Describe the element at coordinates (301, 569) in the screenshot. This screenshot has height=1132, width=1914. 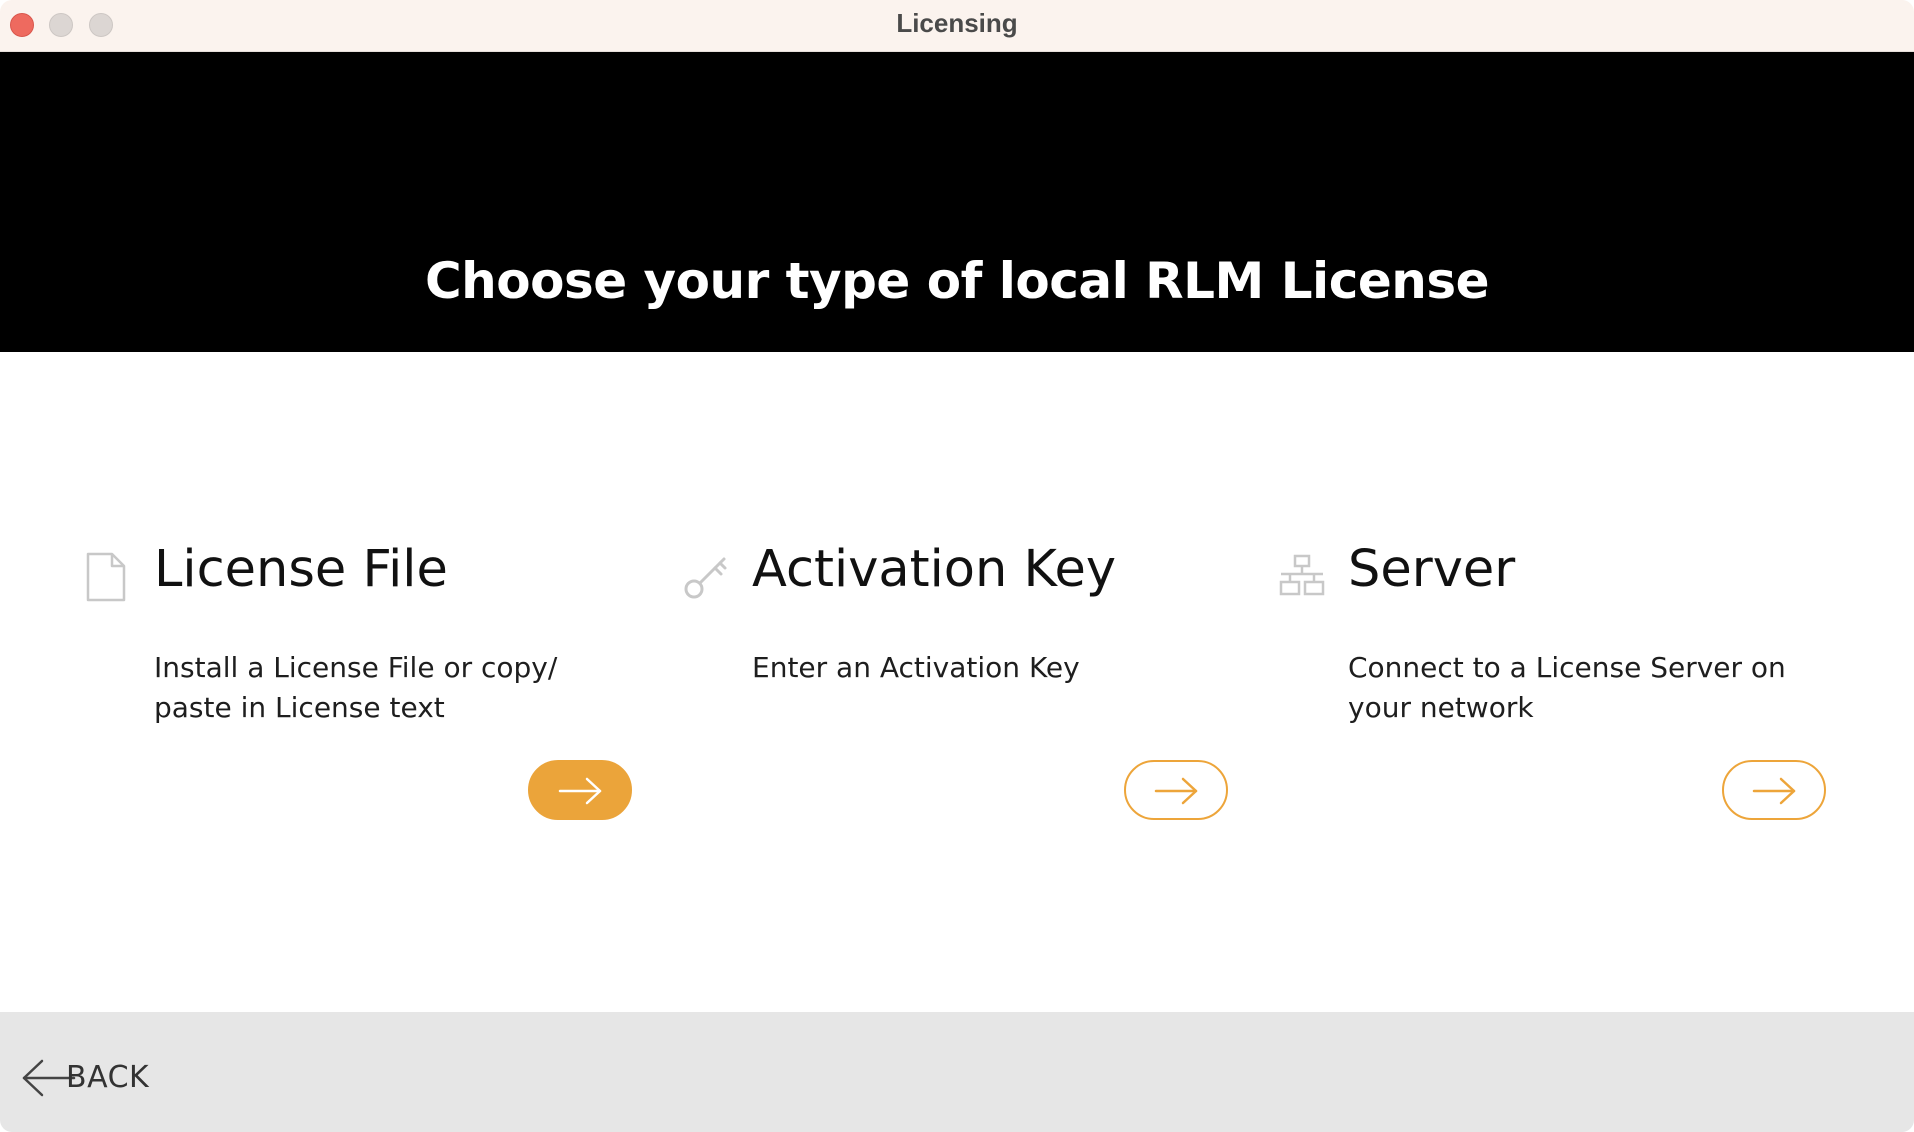
I see `option-title: License File` at that location.